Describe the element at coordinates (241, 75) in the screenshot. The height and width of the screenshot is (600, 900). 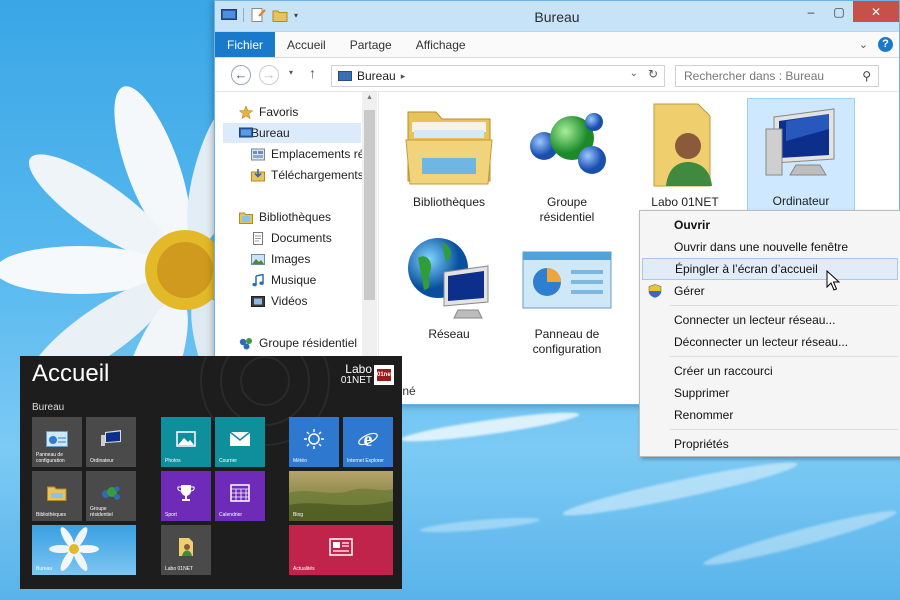
I see `back-button: ←` at that location.